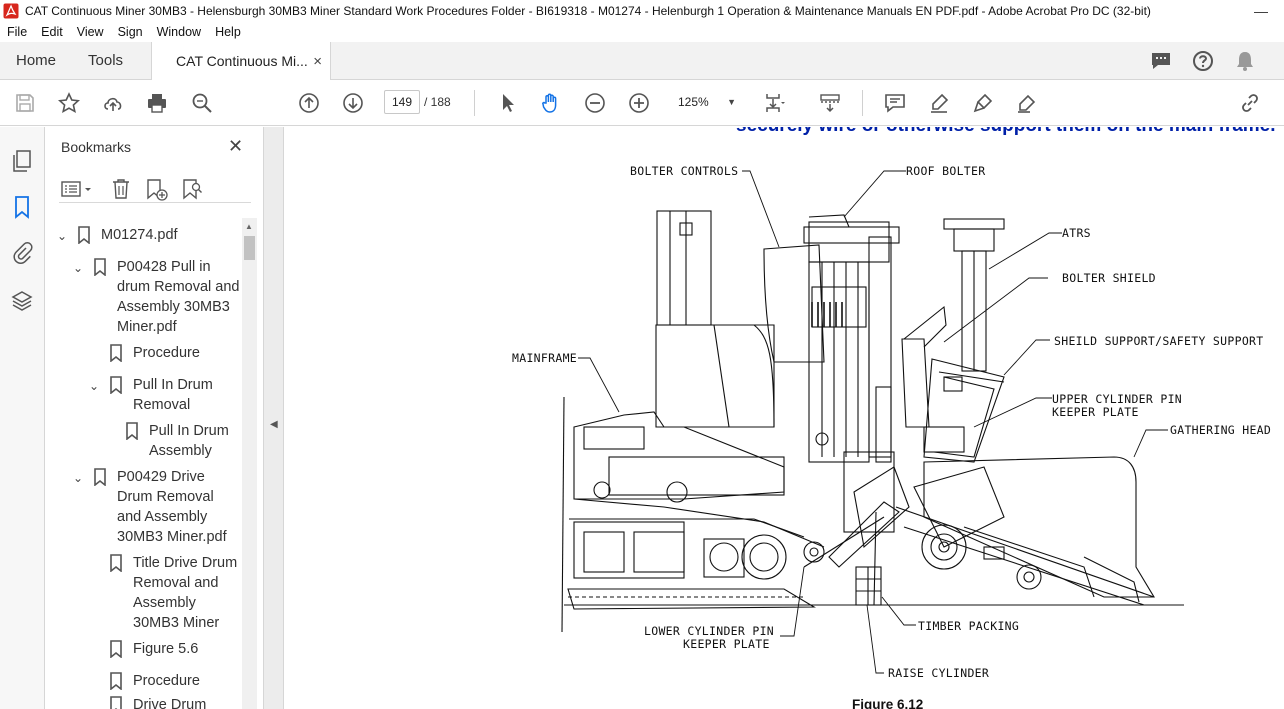 The image size is (1284, 709). Describe the element at coordinates (78, 189) in the screenshot. I see `bookmark-options-icon` at that location.